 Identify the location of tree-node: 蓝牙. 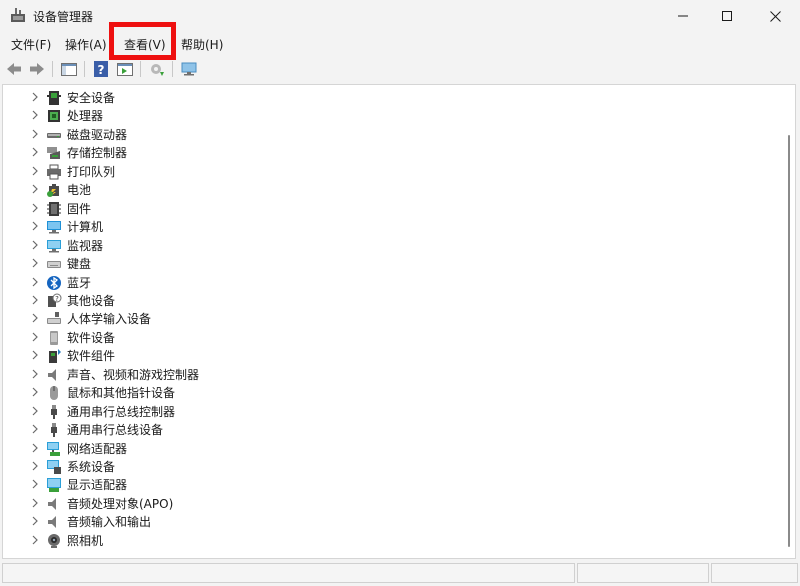
(388, 283).